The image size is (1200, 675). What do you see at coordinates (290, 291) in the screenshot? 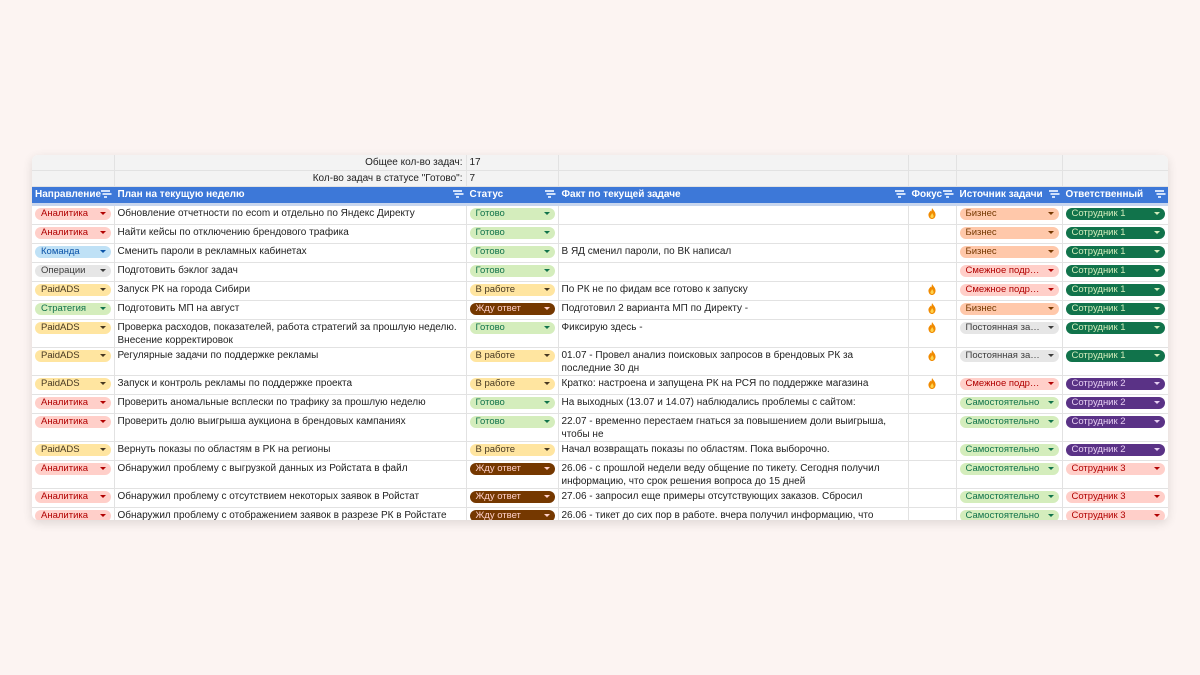
I see `plan-cell: Запуск РК на города Сибири` at bounding box center [290, 291].